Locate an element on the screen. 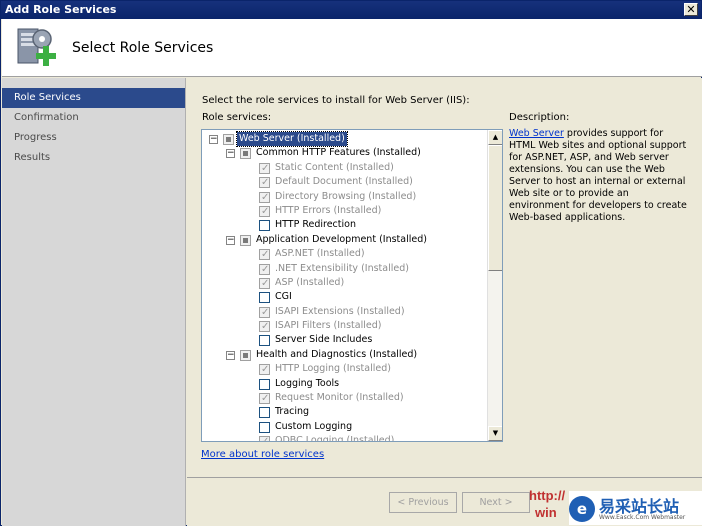  step-progress: Progress is located at coordinates (93, 138).